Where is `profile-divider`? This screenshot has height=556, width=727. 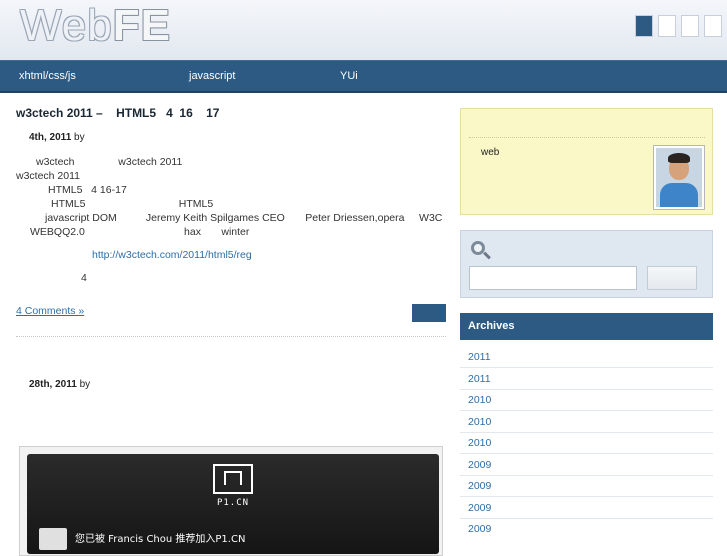 profile-divider is located at coordinates (587, 137).